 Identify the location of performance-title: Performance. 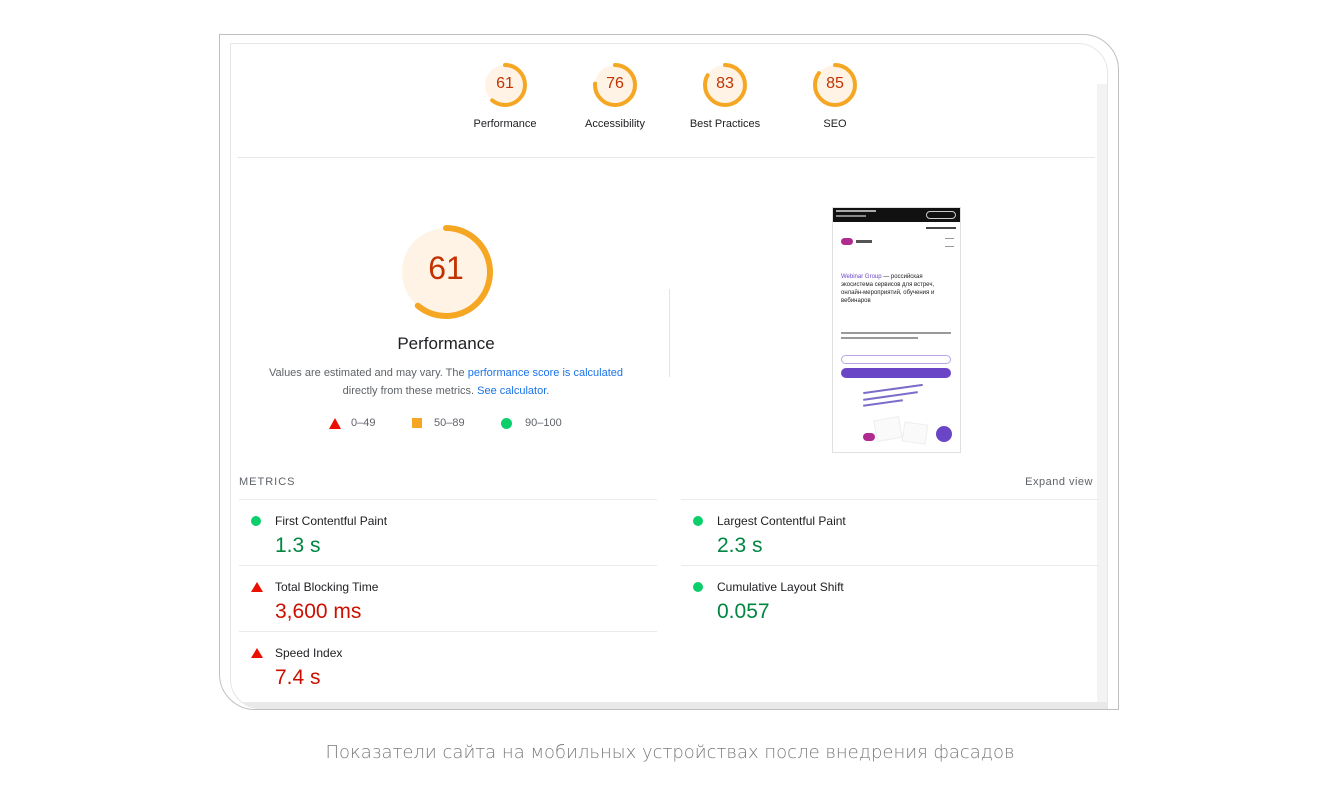
(446, 343).